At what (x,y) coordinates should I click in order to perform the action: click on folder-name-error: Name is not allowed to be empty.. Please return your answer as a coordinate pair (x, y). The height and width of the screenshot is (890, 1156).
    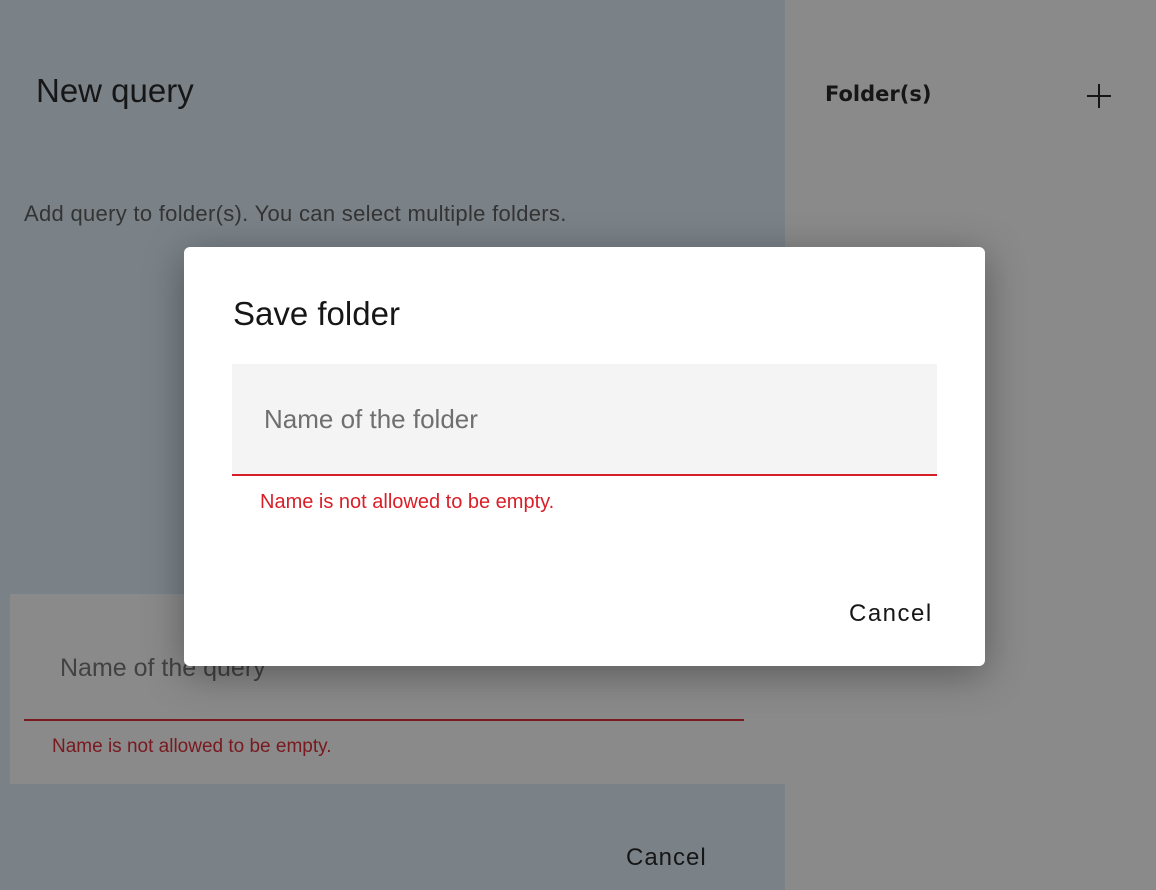
    Looking at the image, I should click on (407, 502).